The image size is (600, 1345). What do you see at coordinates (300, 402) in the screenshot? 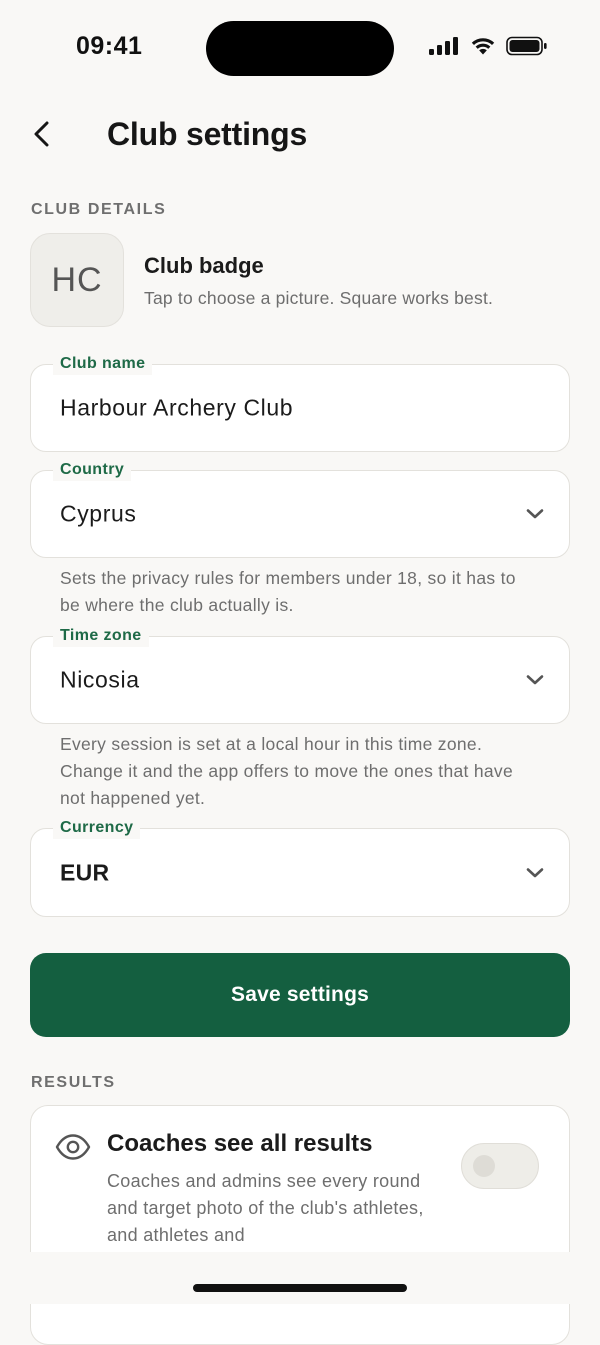
I see `club-name-field: Club name Harbour Archery Club` at bounding box center [300, 402].